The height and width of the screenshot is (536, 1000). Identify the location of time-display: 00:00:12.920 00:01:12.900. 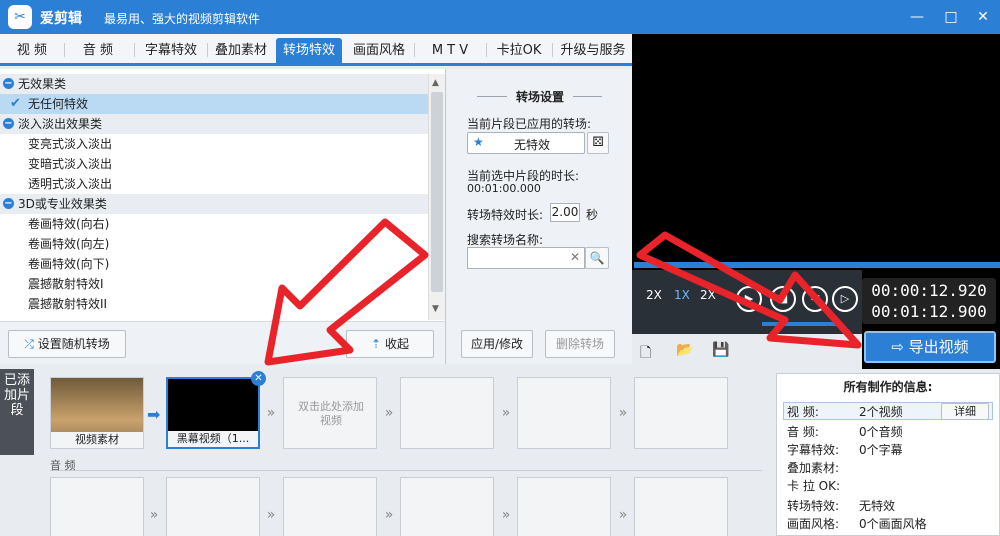
(929, 301).